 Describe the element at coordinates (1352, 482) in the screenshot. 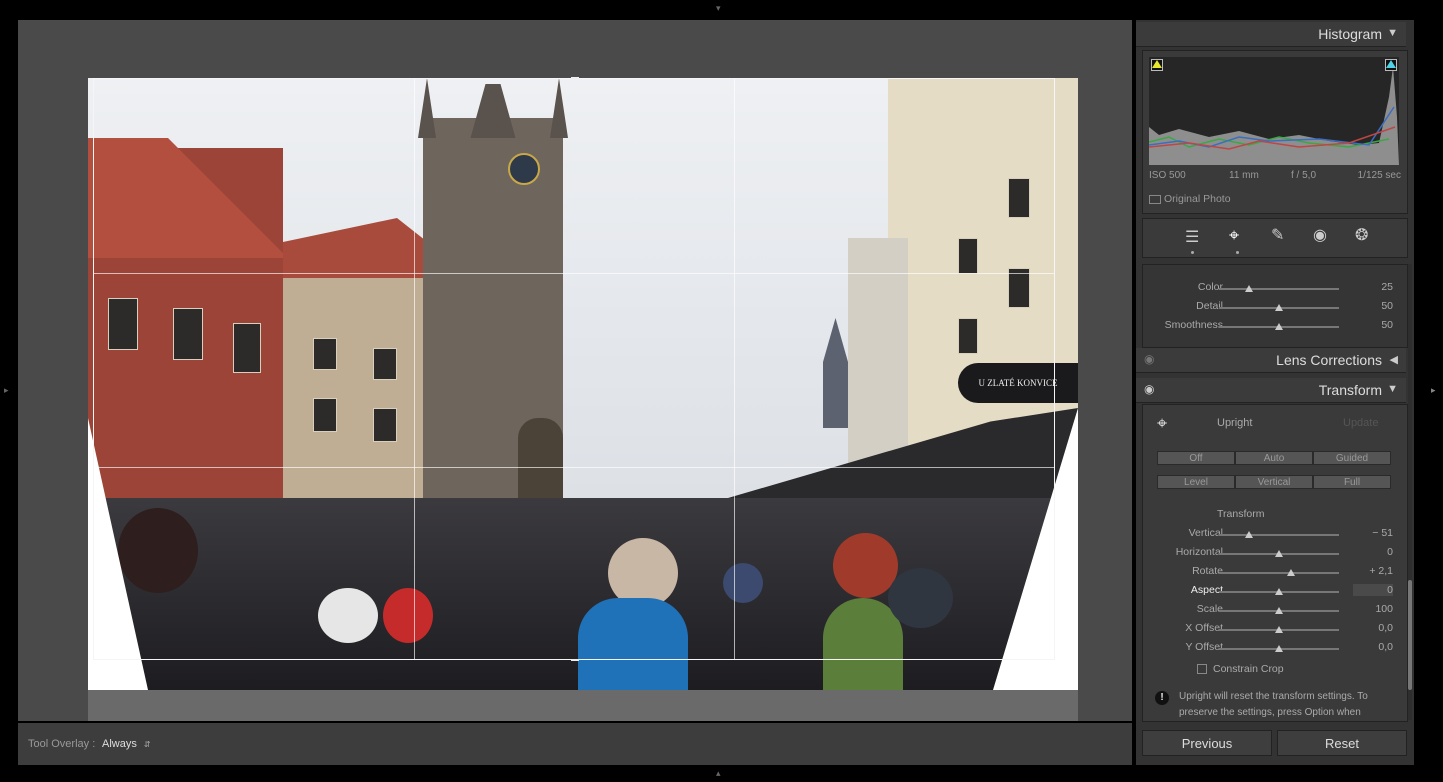

I see `upright-mode-full: Full` at that location.